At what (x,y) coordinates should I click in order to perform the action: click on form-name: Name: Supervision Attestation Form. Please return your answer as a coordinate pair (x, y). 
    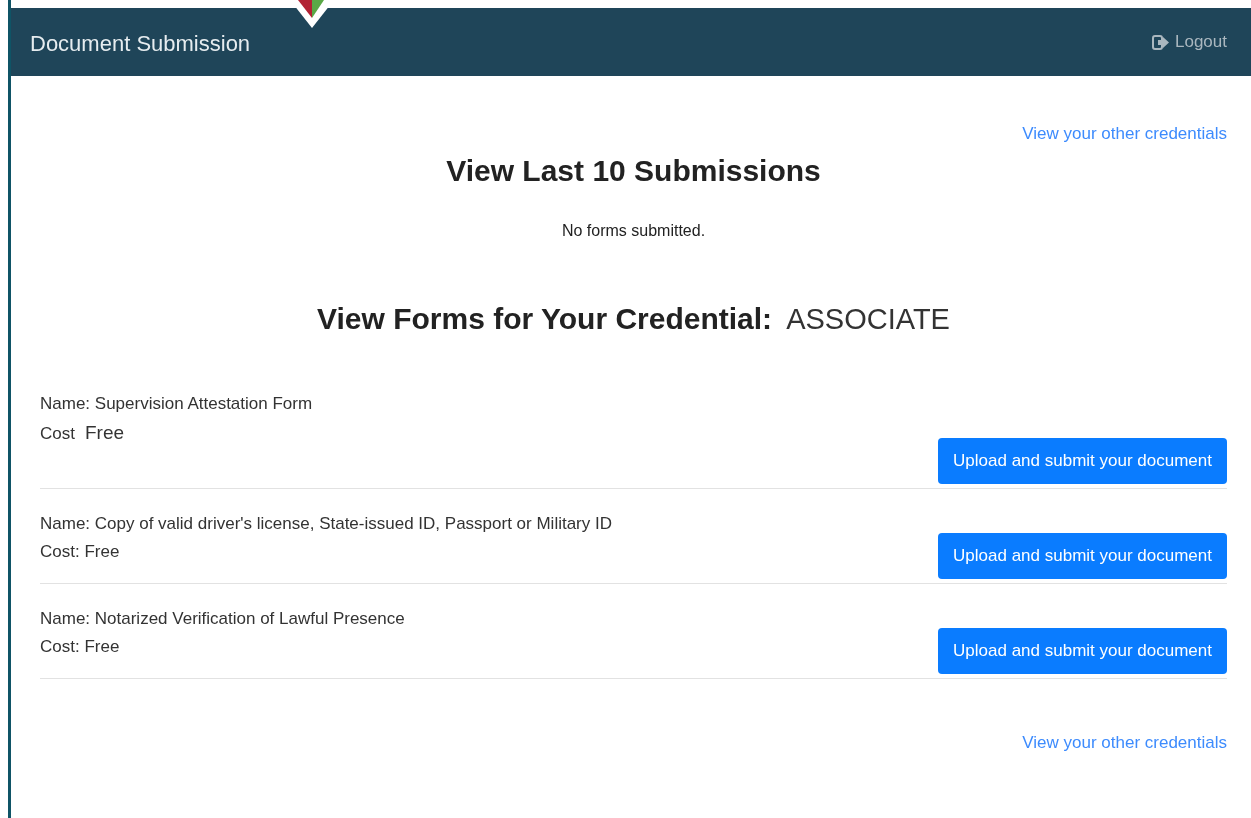
    Looking at the image, I should click on (176, 404).